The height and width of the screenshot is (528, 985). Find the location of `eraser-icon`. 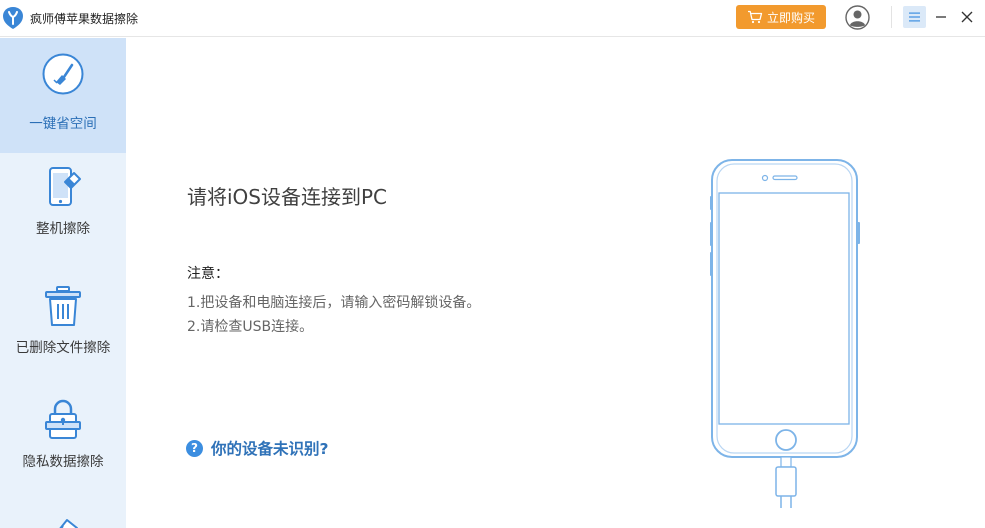

eraser-icon is located at coordinates (68, 523).